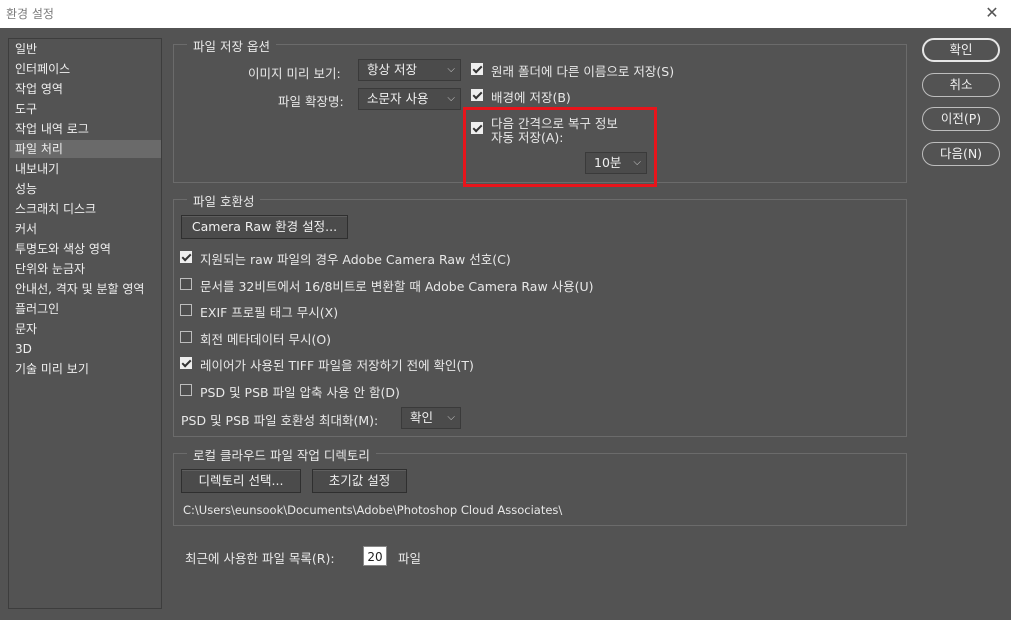  I want to click on reset-defaults-button: 초기값 설정, so click(359, 481).